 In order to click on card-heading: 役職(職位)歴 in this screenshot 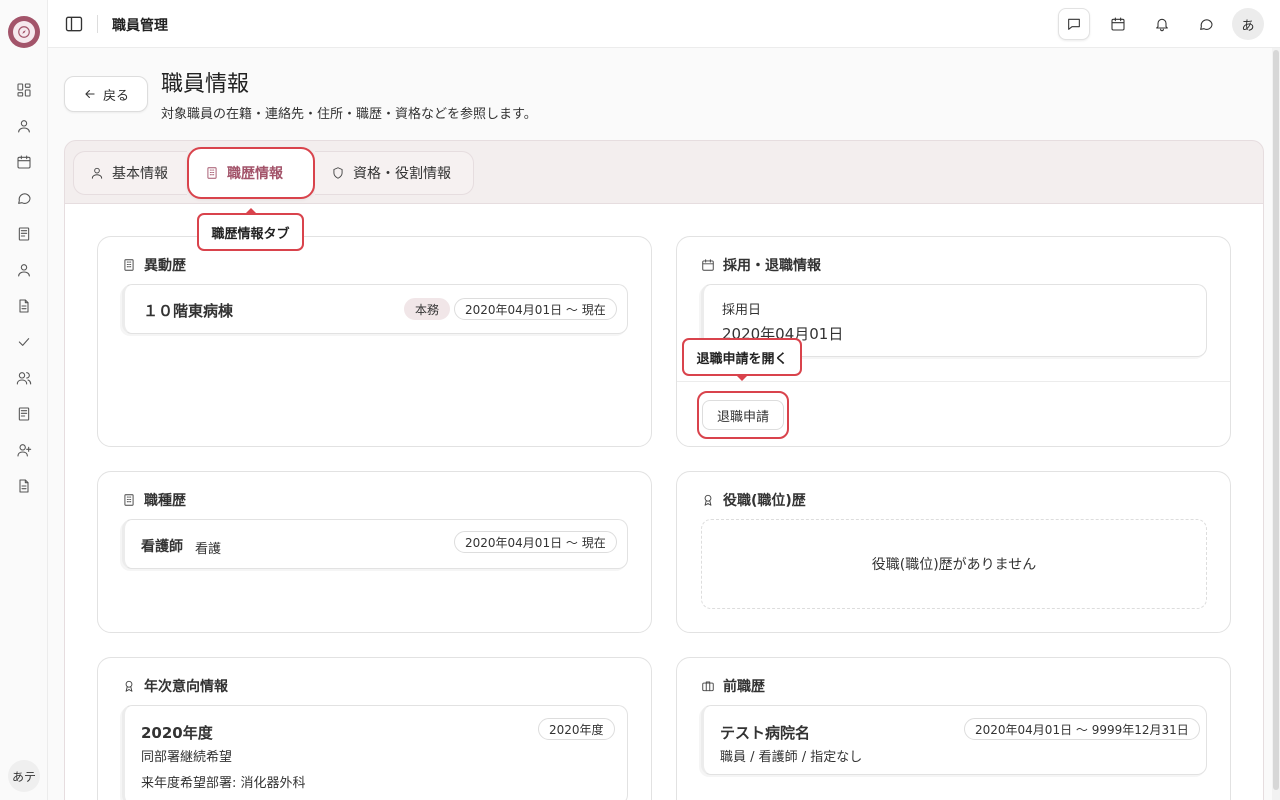, I will do `click(753, 500)`.